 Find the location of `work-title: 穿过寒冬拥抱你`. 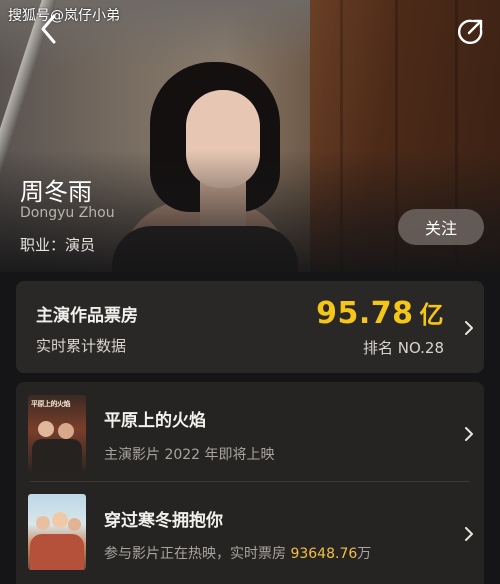

work-title: 穿过寒冬拥抱你 is located at coordinates (163, 521).